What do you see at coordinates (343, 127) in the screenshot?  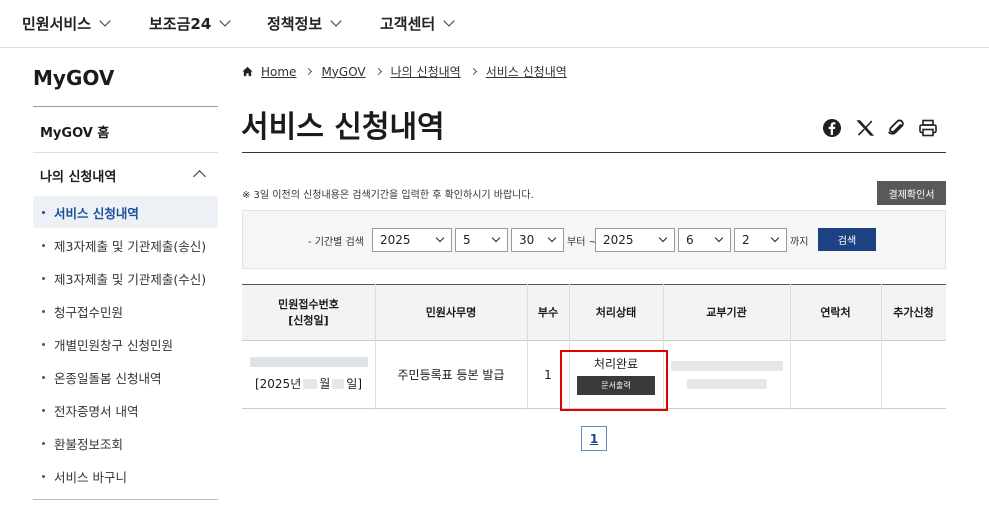 I see `page-title: 서비스 신청내역` at bounding box center [343, 127].